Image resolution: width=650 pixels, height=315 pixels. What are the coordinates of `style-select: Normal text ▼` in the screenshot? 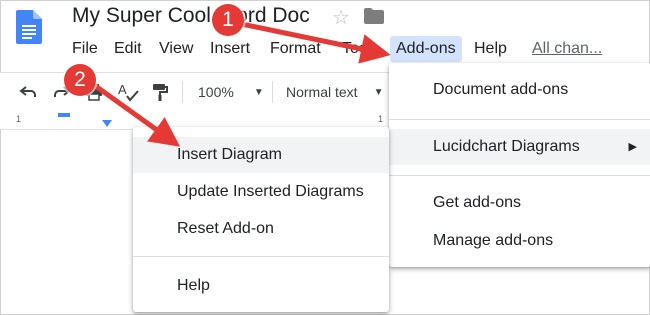 It's located at (334, 92).